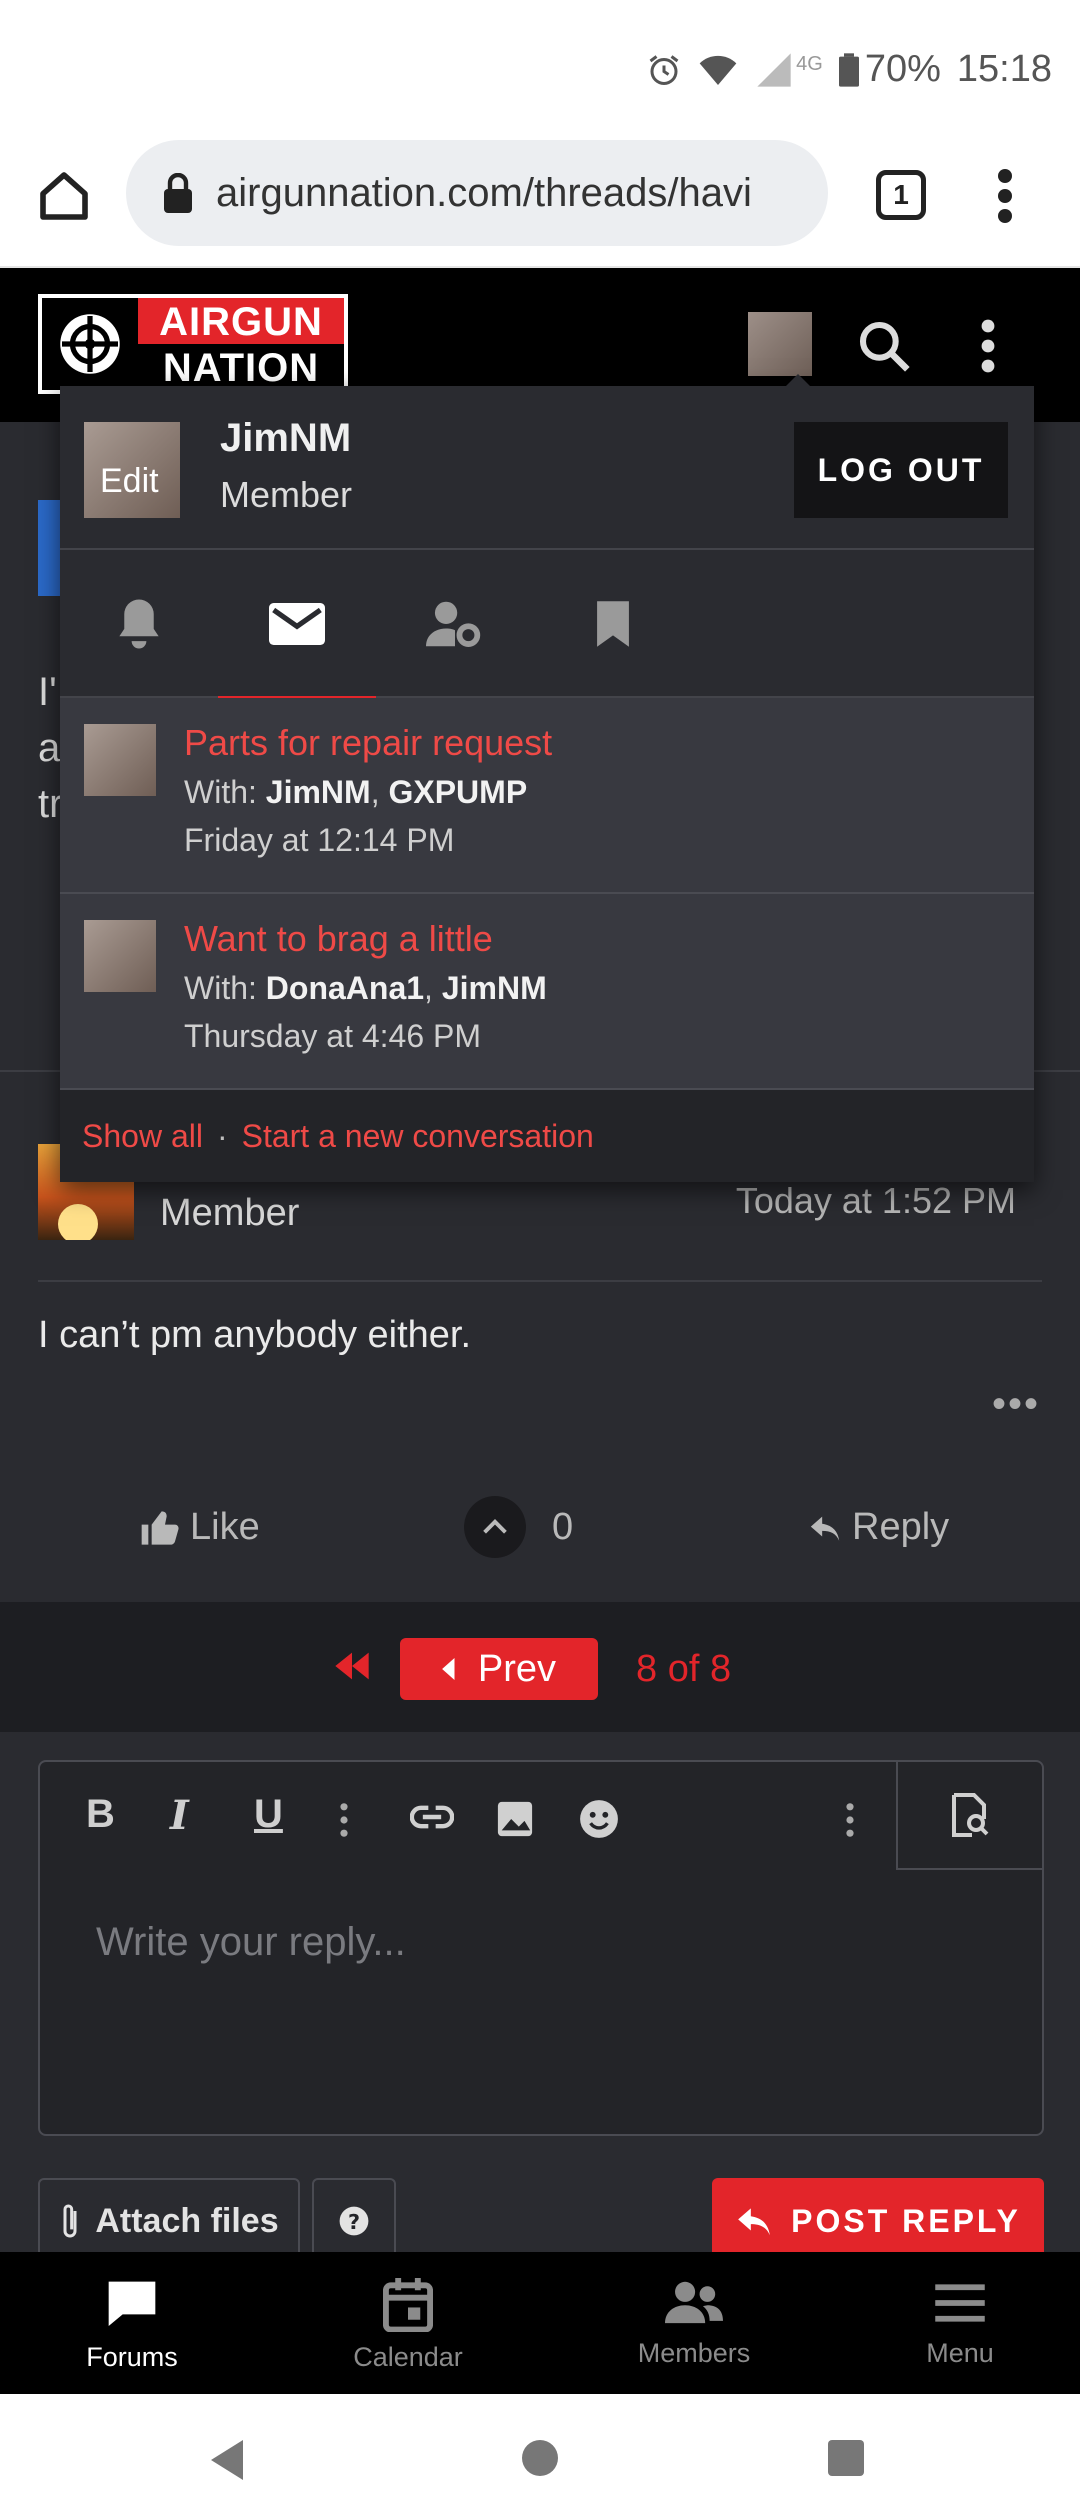 This screenshot has height=2520, width=1080. What do you see at coordinates (774, 69) in the screenshot?
I see `signal-icon` at bounding box center [774, 69].